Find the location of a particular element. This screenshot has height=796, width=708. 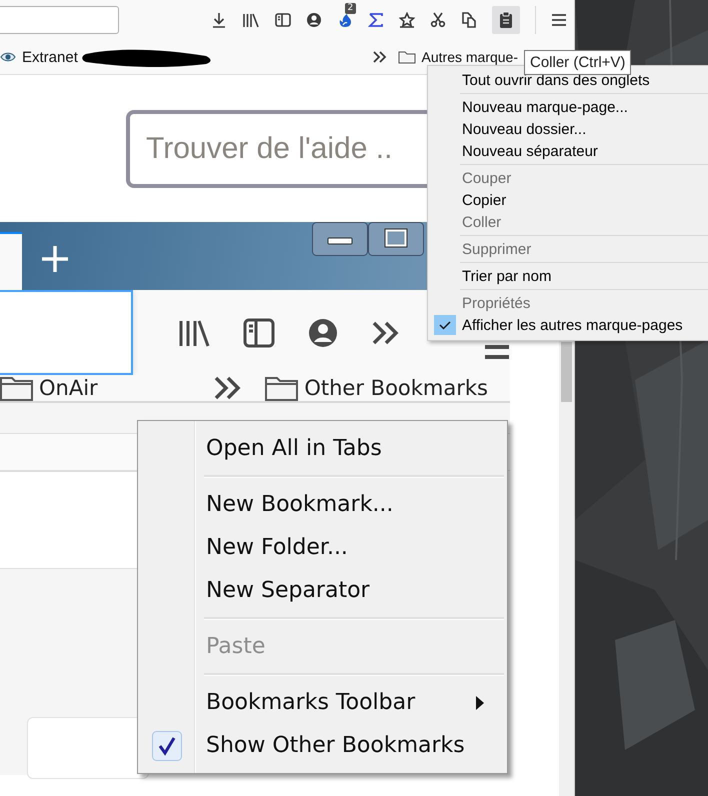

menu-icon is located at coordinates (558, 20).